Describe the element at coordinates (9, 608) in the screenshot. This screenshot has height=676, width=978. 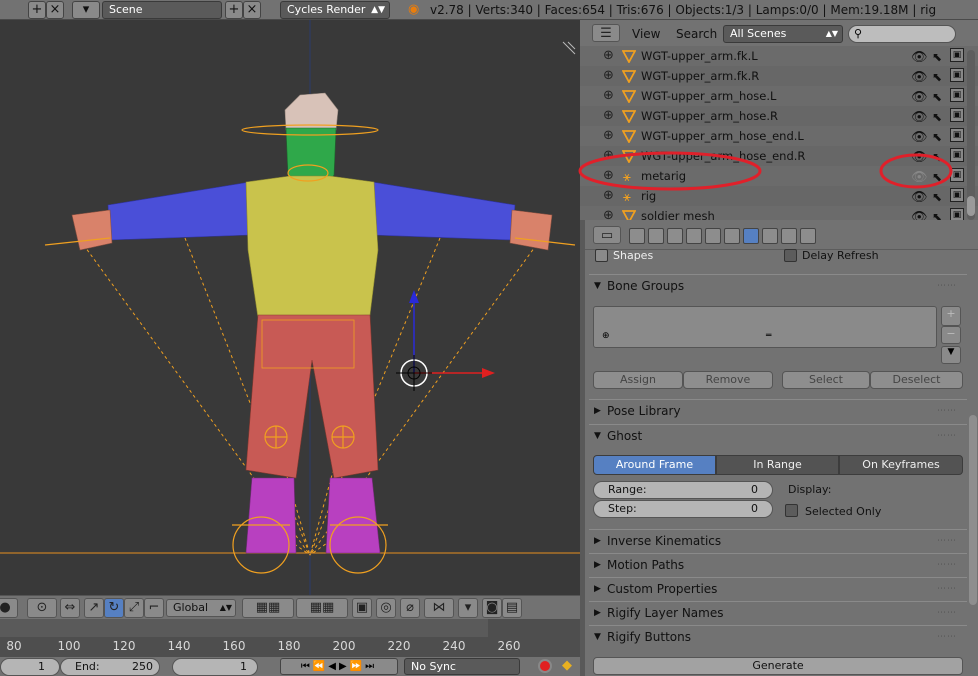
I see `viewport-shading-icon: ●` at that location.